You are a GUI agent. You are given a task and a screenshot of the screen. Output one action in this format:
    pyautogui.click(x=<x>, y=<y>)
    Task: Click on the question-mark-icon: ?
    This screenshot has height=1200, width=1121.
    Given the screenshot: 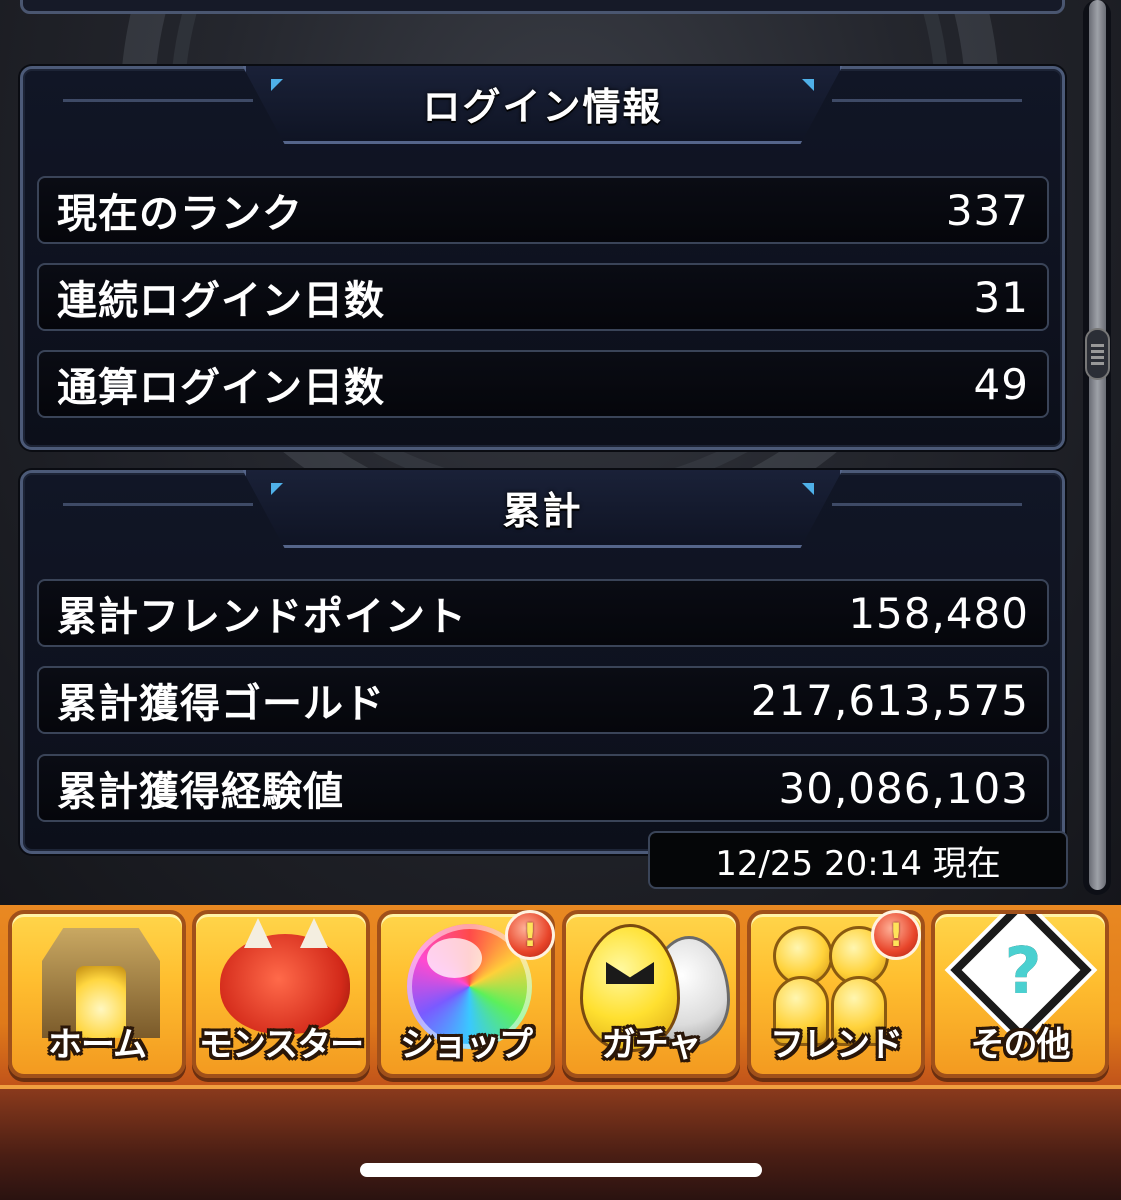 What is the action you would take?
    pyautogui.click(x=1023, y=972)
    